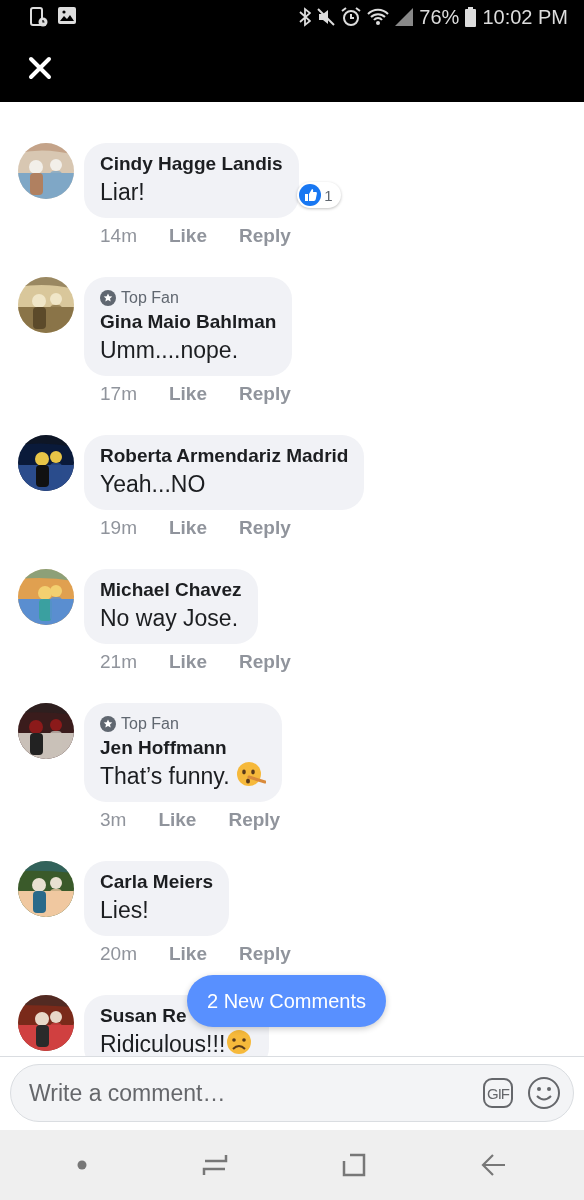  I want to click on home-button, so click(354, 1165).